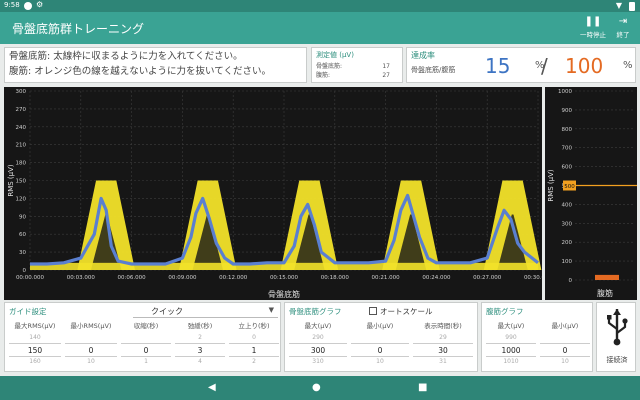 The height and width of the screenshot is (400, 640). Describe the element at coordinates (35, 338) in the screenshot. I see `picker-prev: 140` at that location.